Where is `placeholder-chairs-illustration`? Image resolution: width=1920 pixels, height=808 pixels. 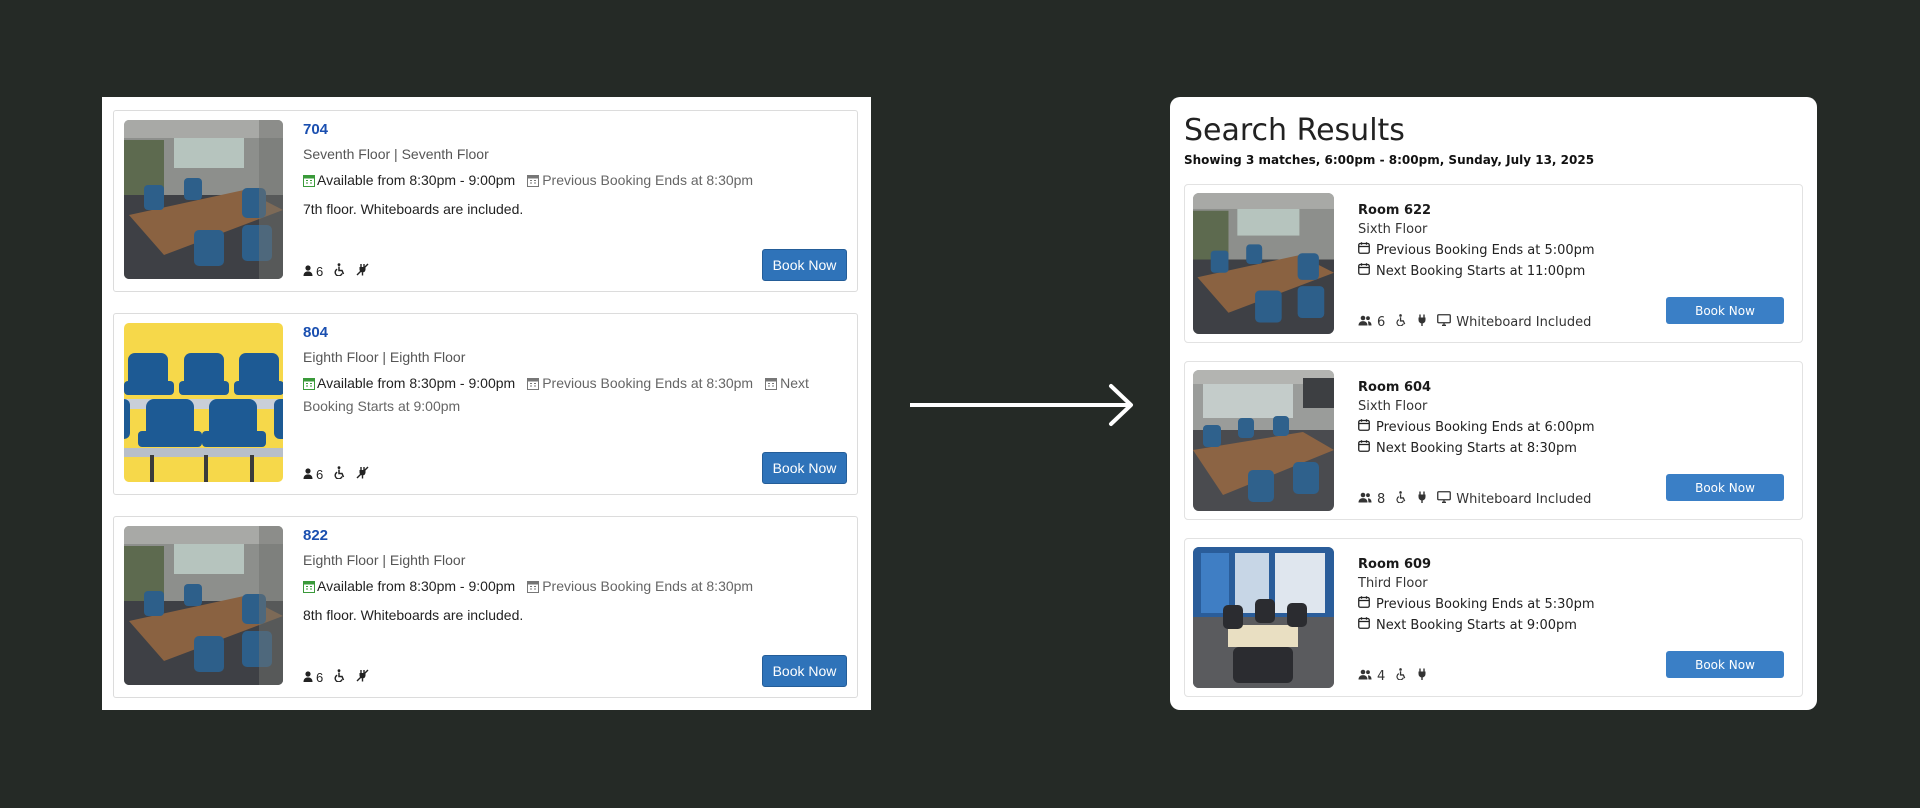
placeholder-chairs-illustration is located at coordinates (203, 402).